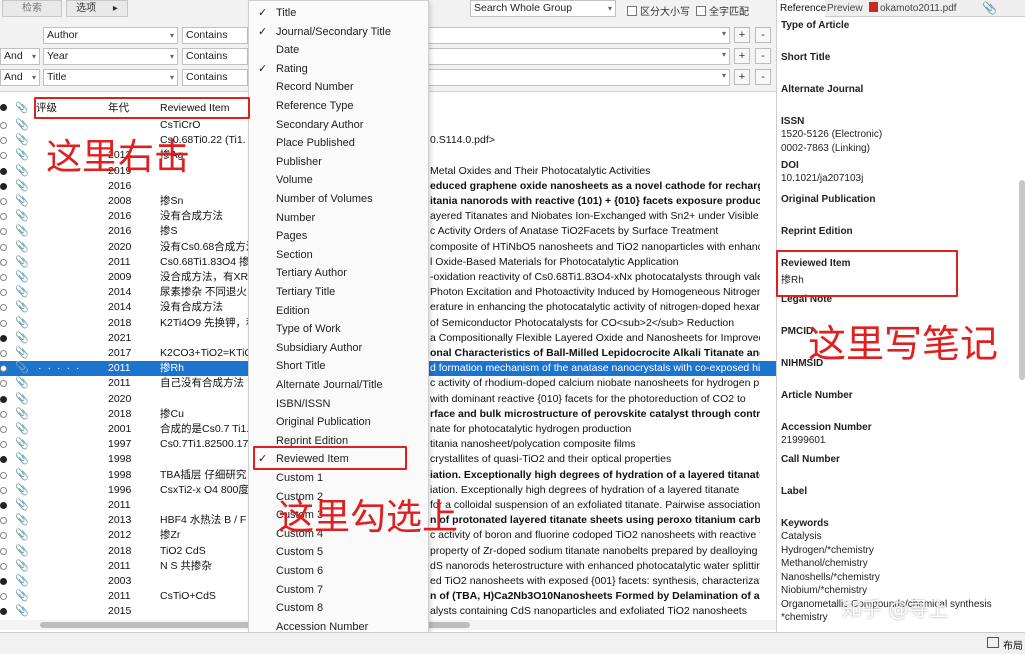 The image size is (1025, 654). I want to click on menu-item: Custom 5, so click(338, 552).